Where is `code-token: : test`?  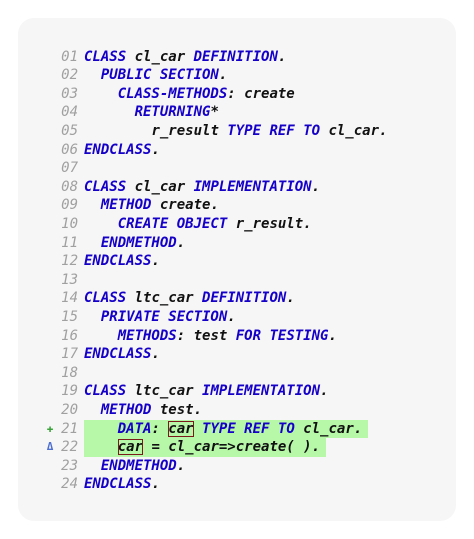 code-token: : test is located at coordinates (206, 335).